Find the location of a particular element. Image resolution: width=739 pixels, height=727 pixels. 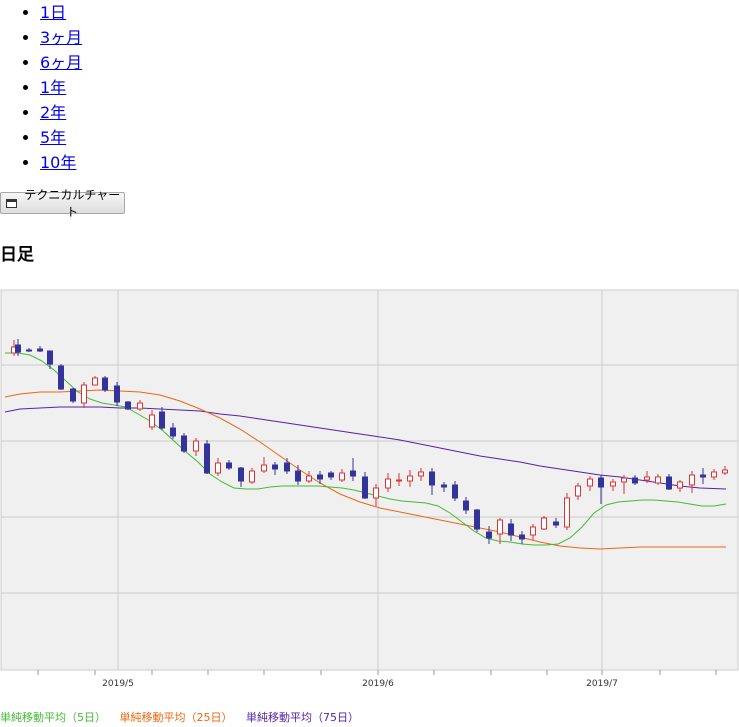

period-link-6m: 6ヶ月 is located at coordinates (61, 62).